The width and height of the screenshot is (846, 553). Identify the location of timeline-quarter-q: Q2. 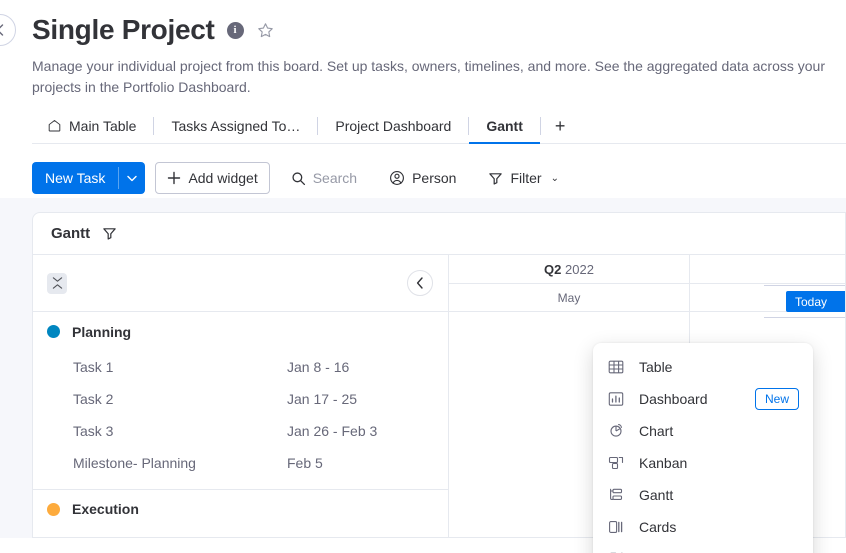
(553, 269).